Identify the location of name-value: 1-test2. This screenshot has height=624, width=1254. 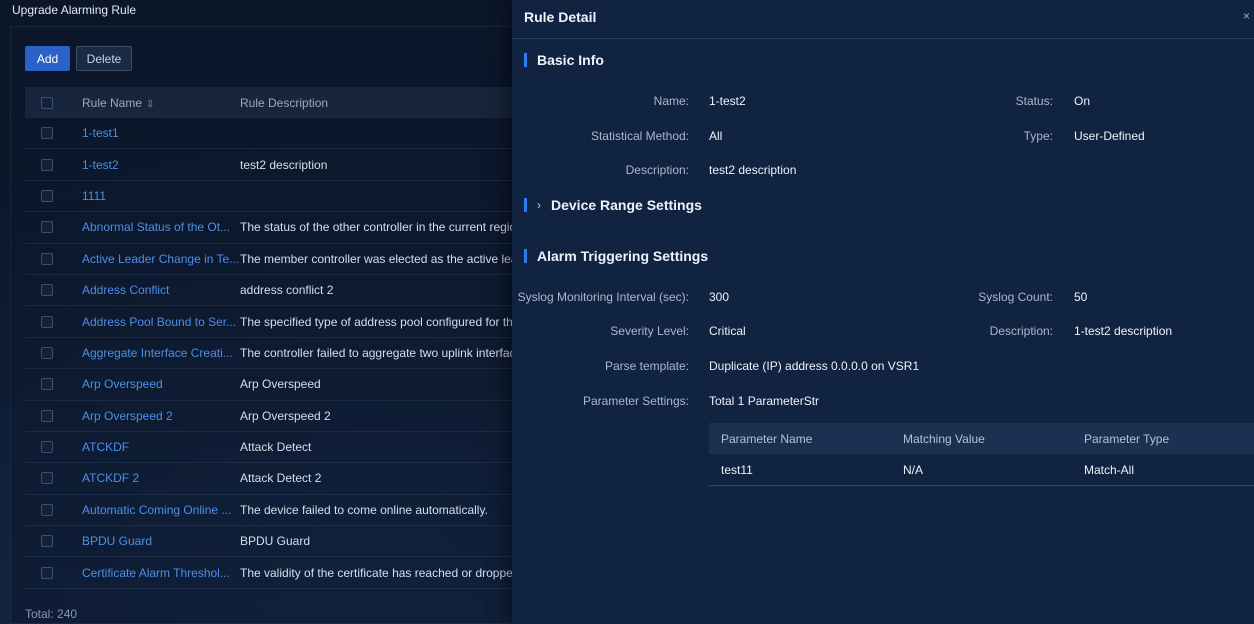
(727, 101).